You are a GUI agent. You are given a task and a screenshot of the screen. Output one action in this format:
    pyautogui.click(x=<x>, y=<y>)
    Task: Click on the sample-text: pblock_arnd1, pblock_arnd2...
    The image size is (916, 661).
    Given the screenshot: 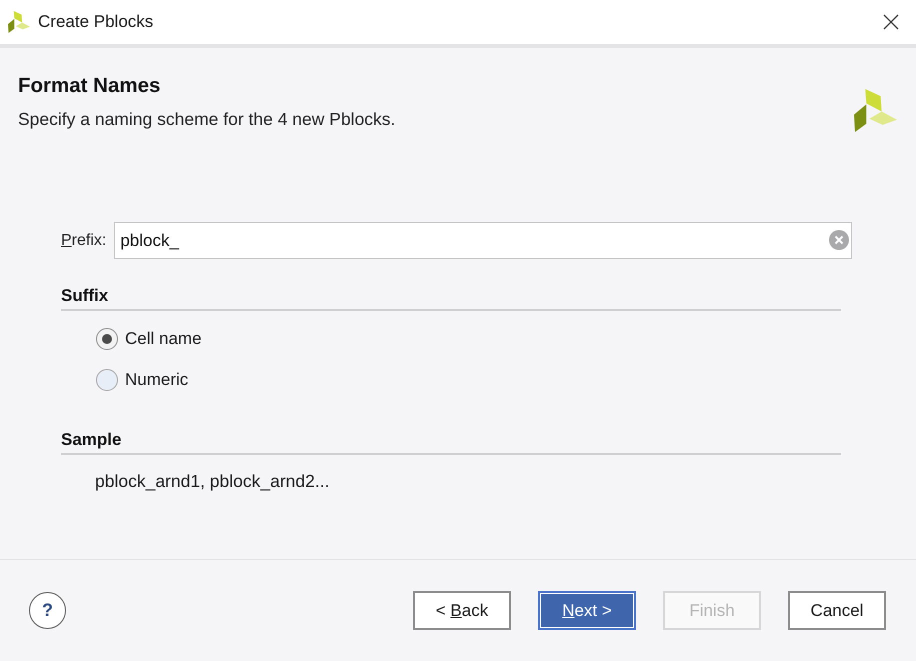 What is the action you would take?
    pyautogui.click(x=212, y=481)
    